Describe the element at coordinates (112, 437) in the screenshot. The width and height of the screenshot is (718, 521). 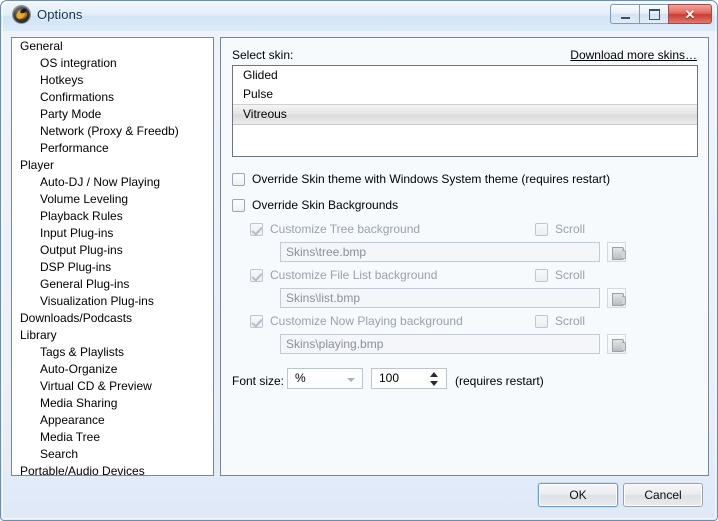
I see `sidebar-item-media-tree: Media Tree` at that location.